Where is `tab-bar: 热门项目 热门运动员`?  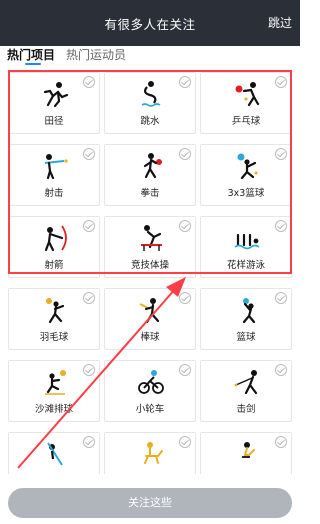
tab-bar: 热门项目 热门运动员 is located at coordinates (150, 57).